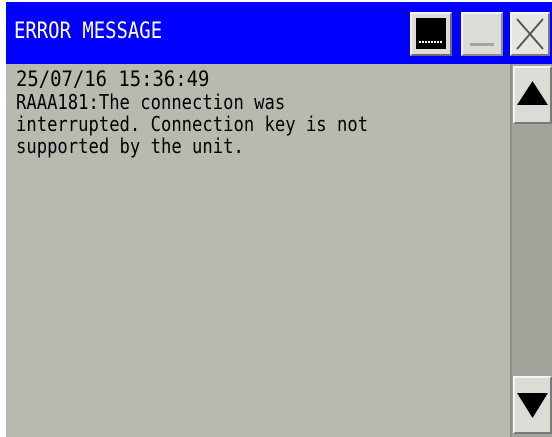  I want to click on triangle-down-icon, so click(532, 405).